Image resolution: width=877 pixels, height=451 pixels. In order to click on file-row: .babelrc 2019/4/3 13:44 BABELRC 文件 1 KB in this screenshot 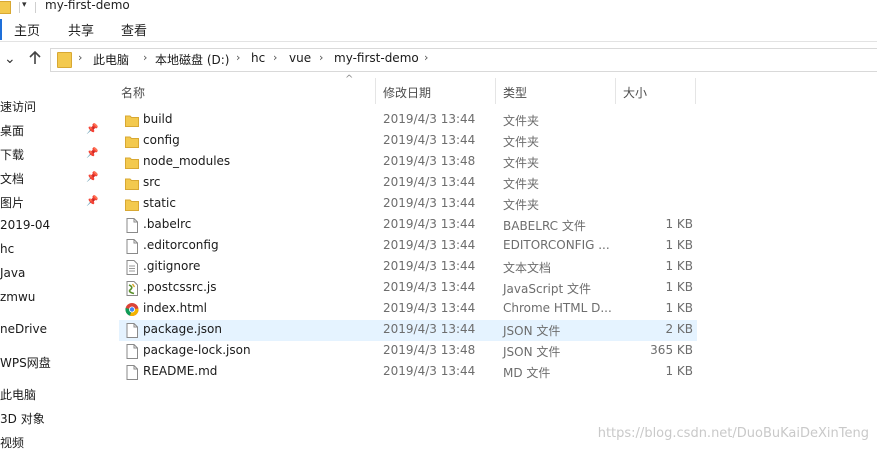, I will do `click(408, 225)`.